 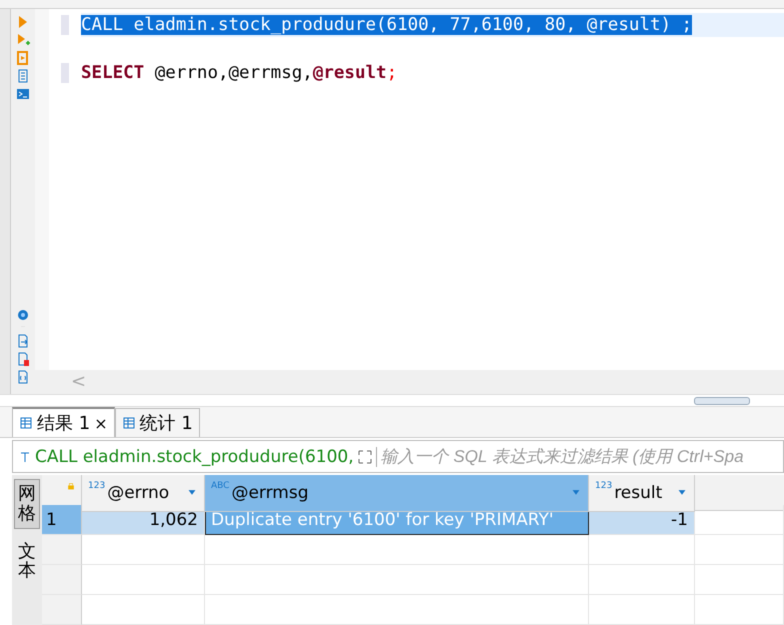 What do you see at coordinates (27, 504) in the screenshot?
I see `view-tab: 网格` at bounding box center [27, 504].